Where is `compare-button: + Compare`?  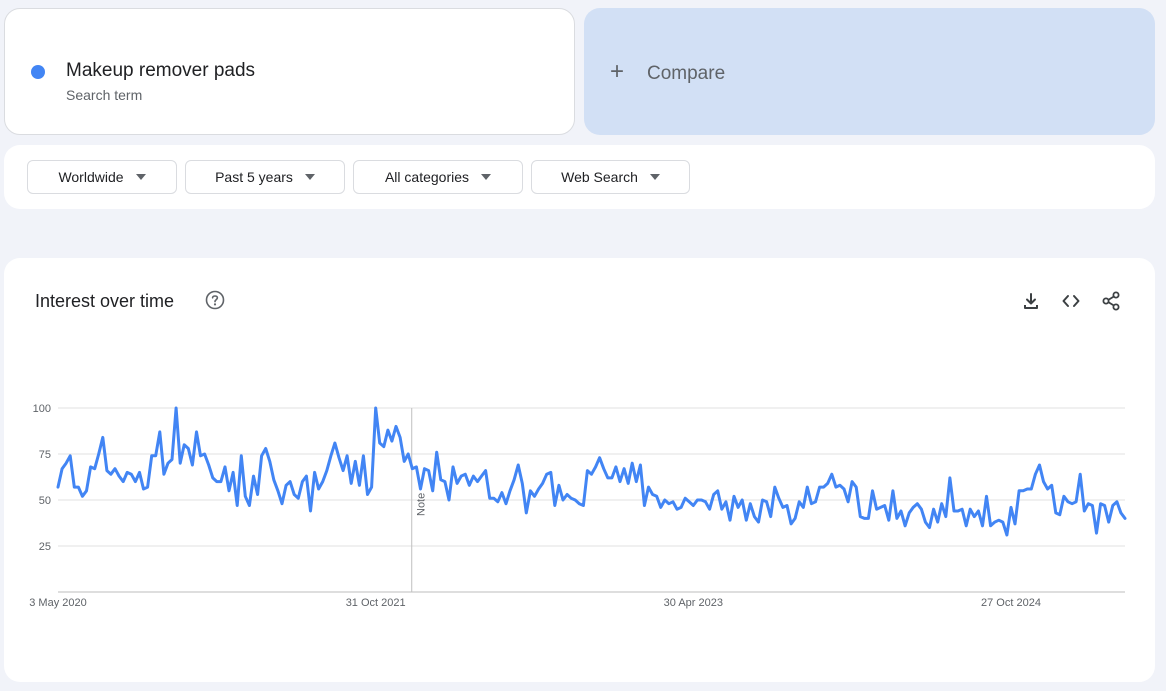
compare-button: + Compare is located at coordinates (869, 71).